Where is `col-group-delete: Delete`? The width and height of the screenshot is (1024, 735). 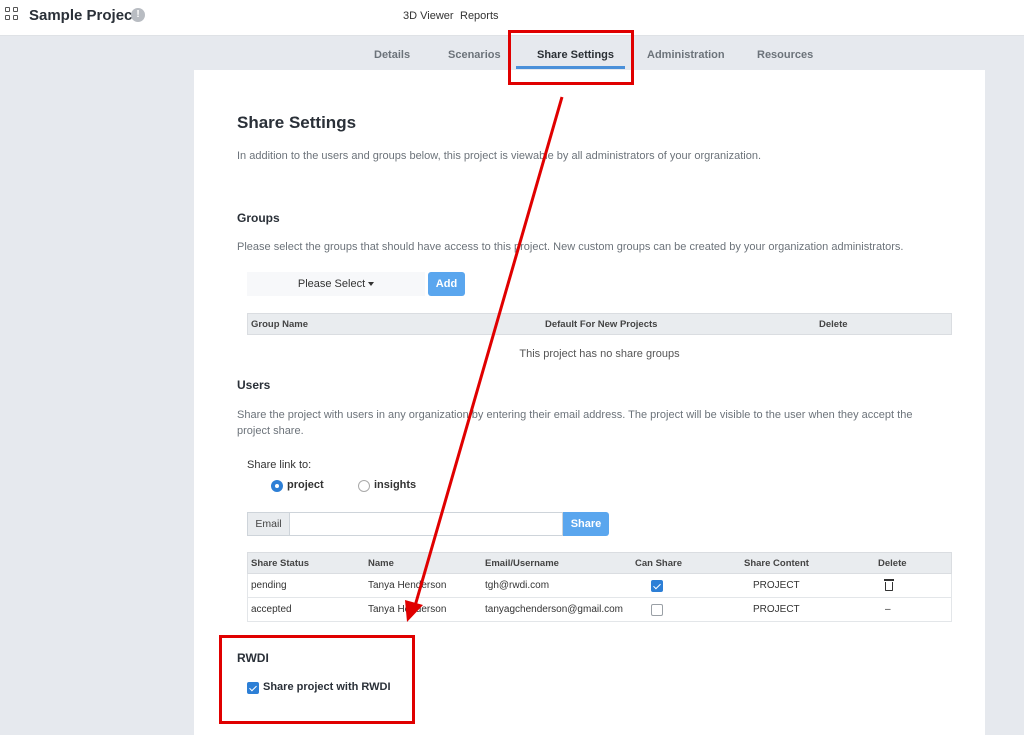
col-group-delete: Delete is located at coordinates (833, 324).